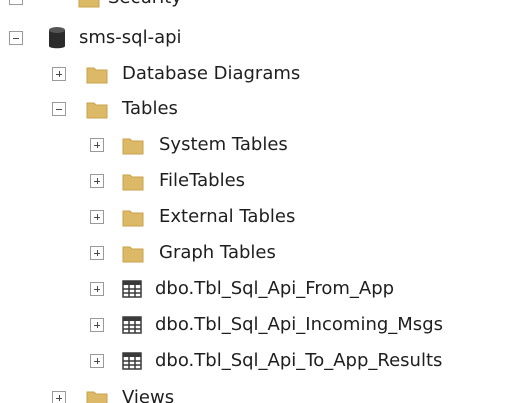 The width and height of the screenshot is (509, 403). I want to click on tree-node-database-diagrams: Database Diagrams, so click(254, 74).